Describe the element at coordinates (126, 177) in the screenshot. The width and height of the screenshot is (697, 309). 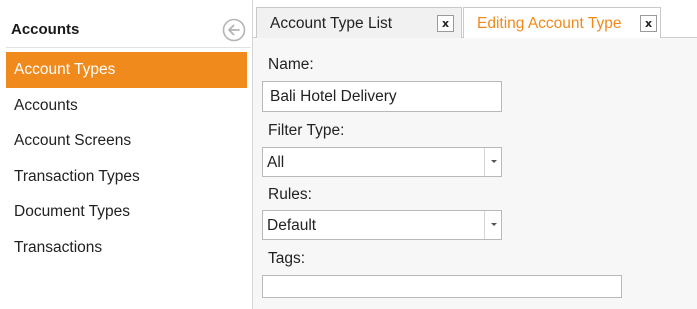
I see `sidebar-item-transaction-types: Transaction Types` at that location.